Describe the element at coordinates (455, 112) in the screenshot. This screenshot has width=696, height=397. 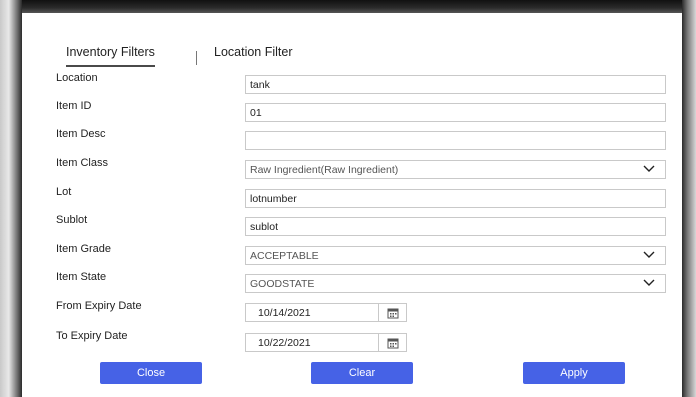
I see `item-id-input` at that location.